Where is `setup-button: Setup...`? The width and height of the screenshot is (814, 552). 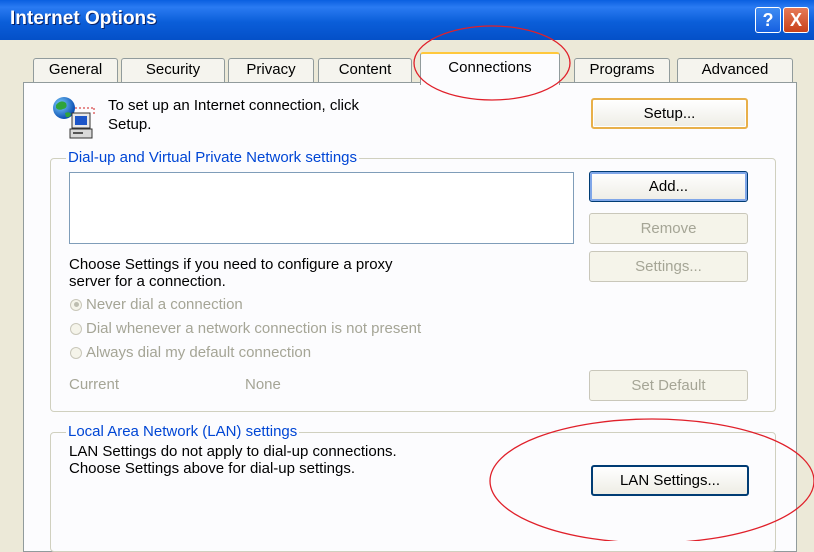
setup-button: Setup... is located at coordinates (669, 113).